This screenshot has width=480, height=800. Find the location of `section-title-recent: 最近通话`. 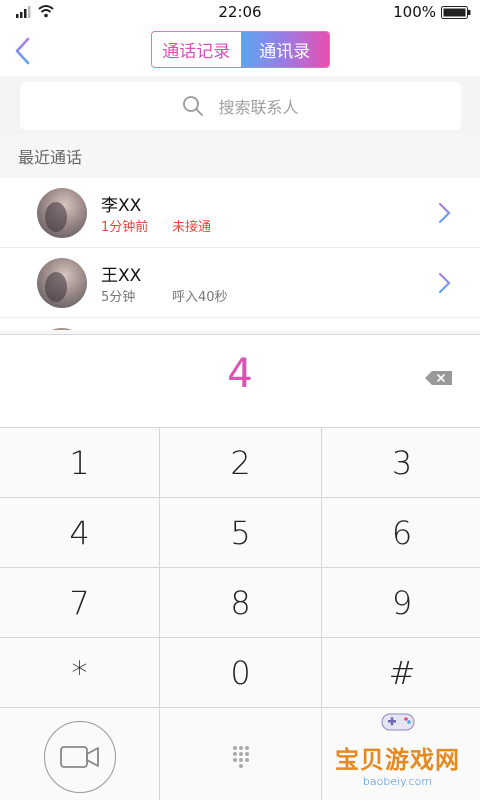

section-title-recent: 最近通话 is located at coordinates (50, 157).